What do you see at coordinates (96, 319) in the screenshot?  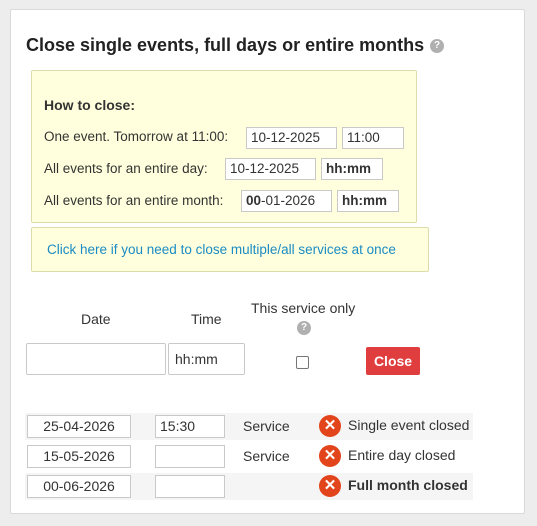 I see `date-column-header: Date` at bounding box center [96, 319].